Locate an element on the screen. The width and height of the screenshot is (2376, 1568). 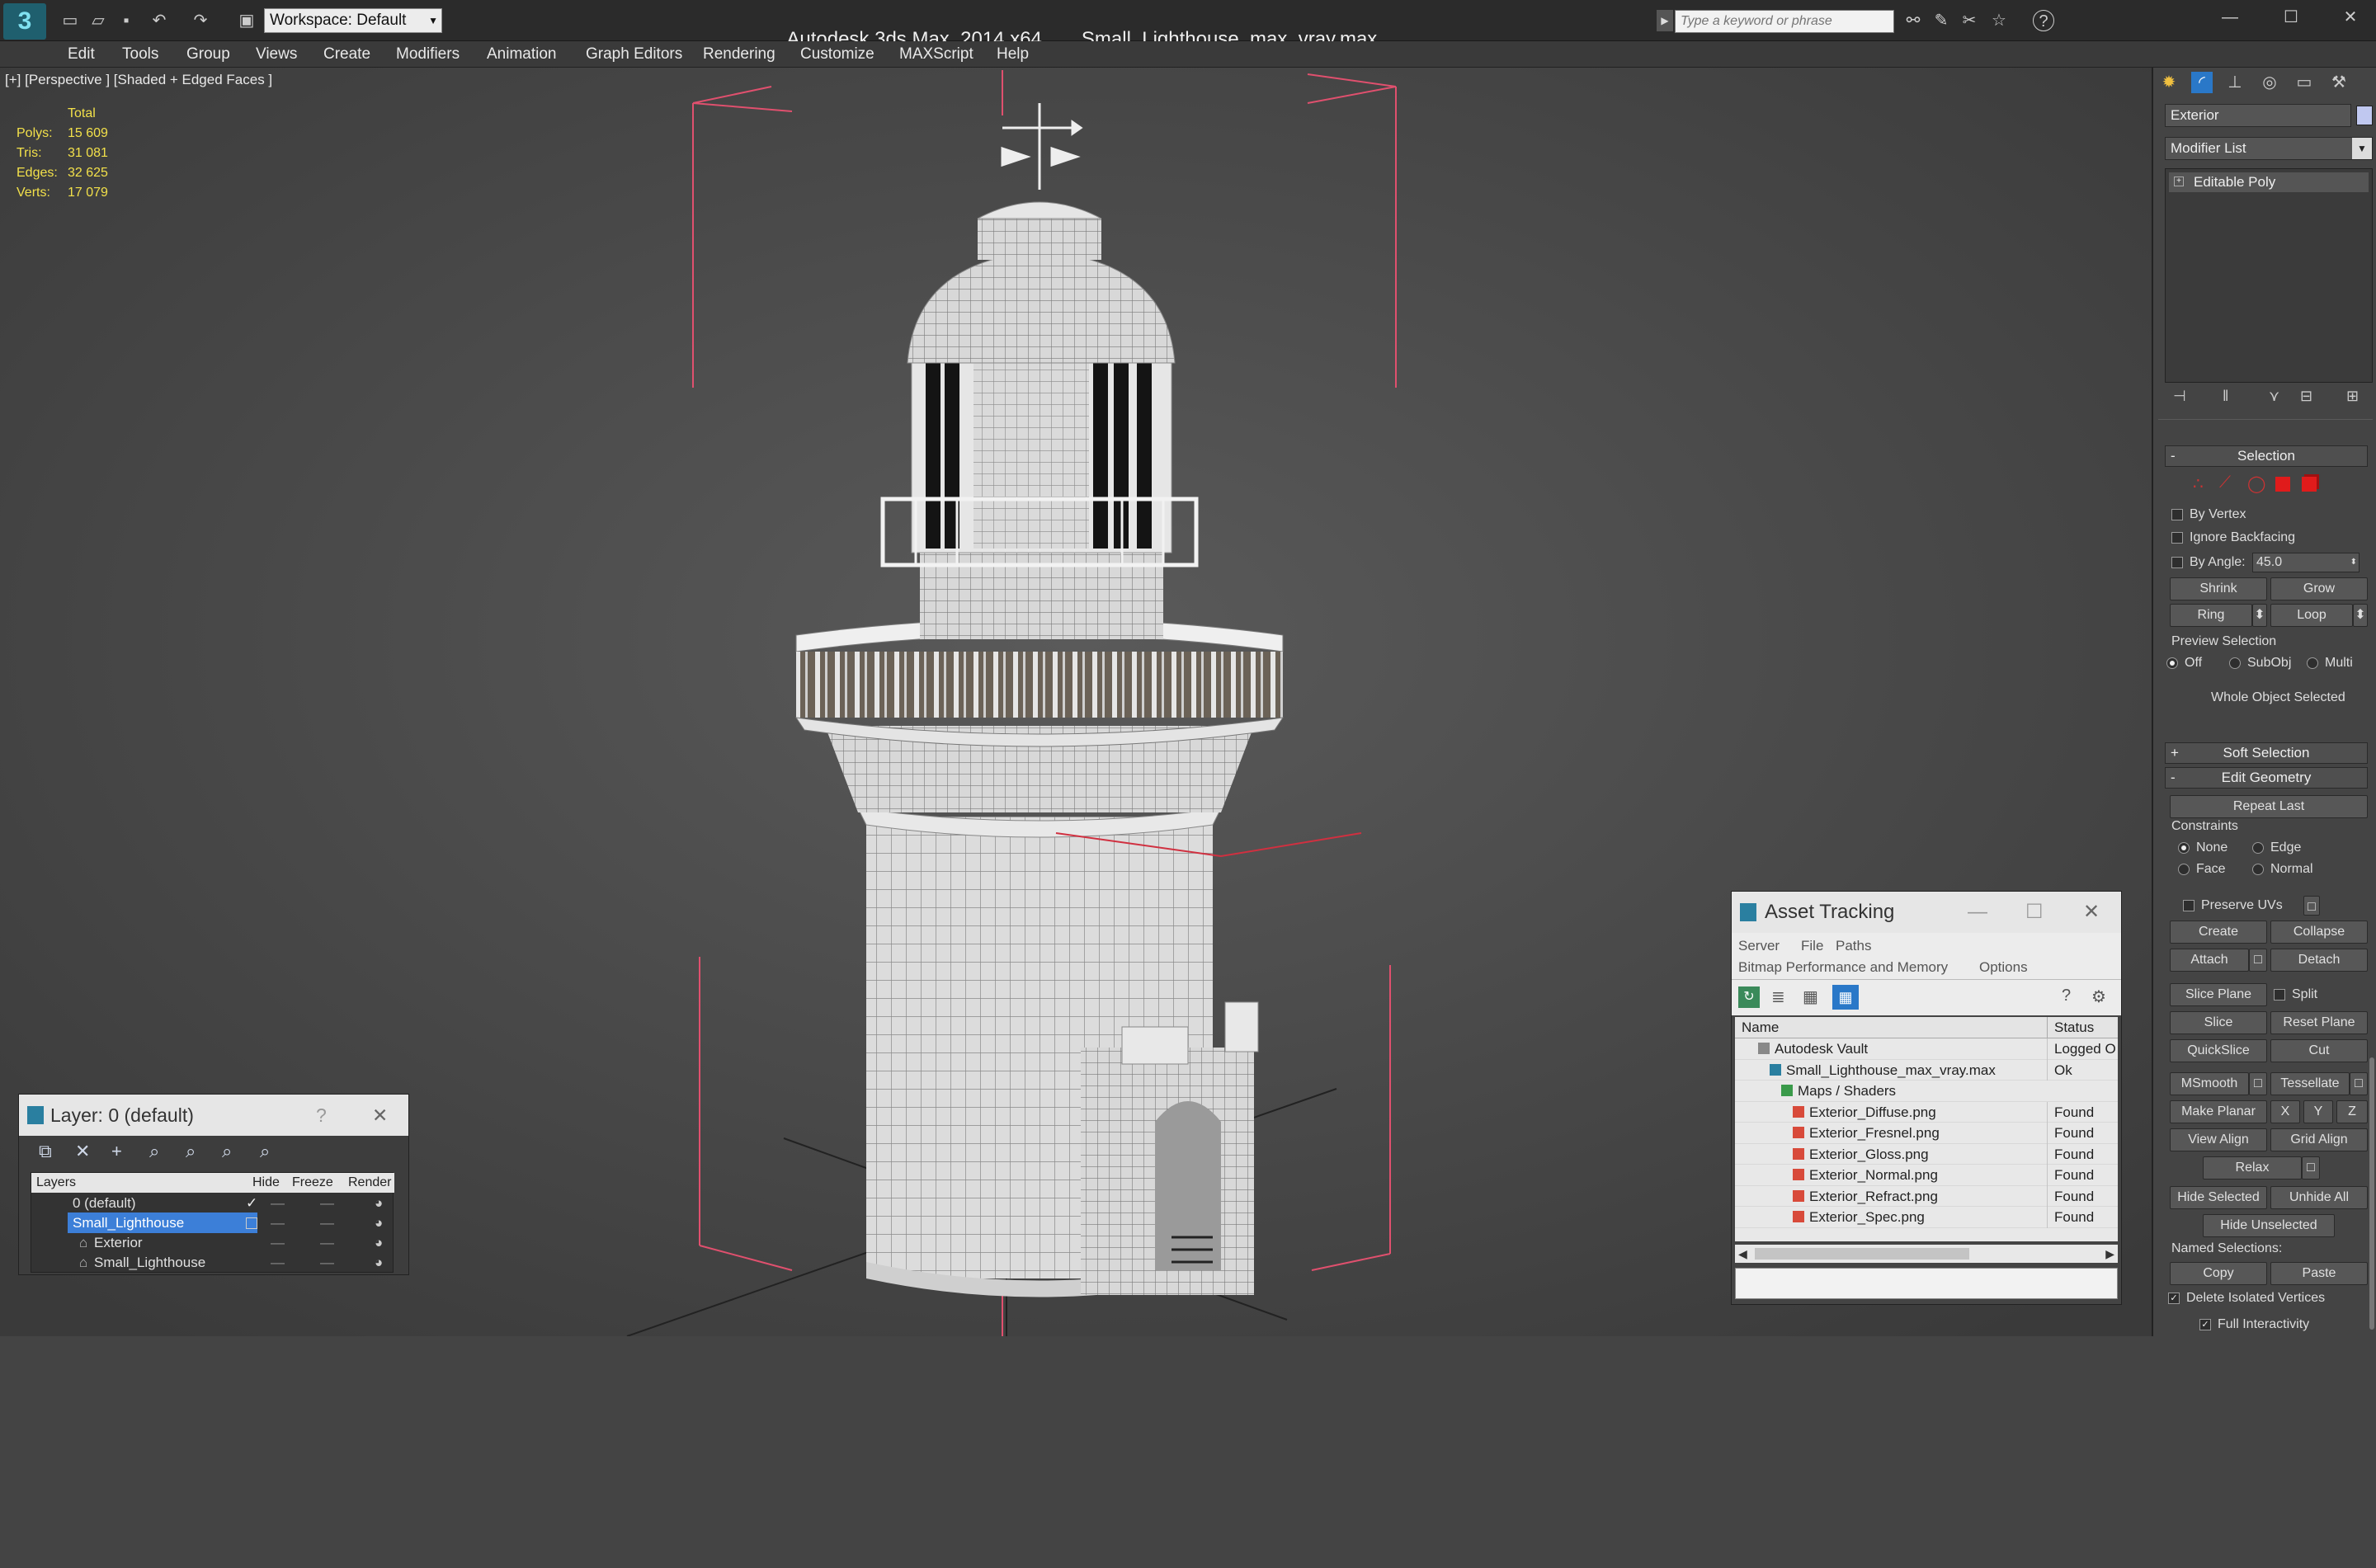
attach-settings-button: □ is located at coordinates (2258, 960).